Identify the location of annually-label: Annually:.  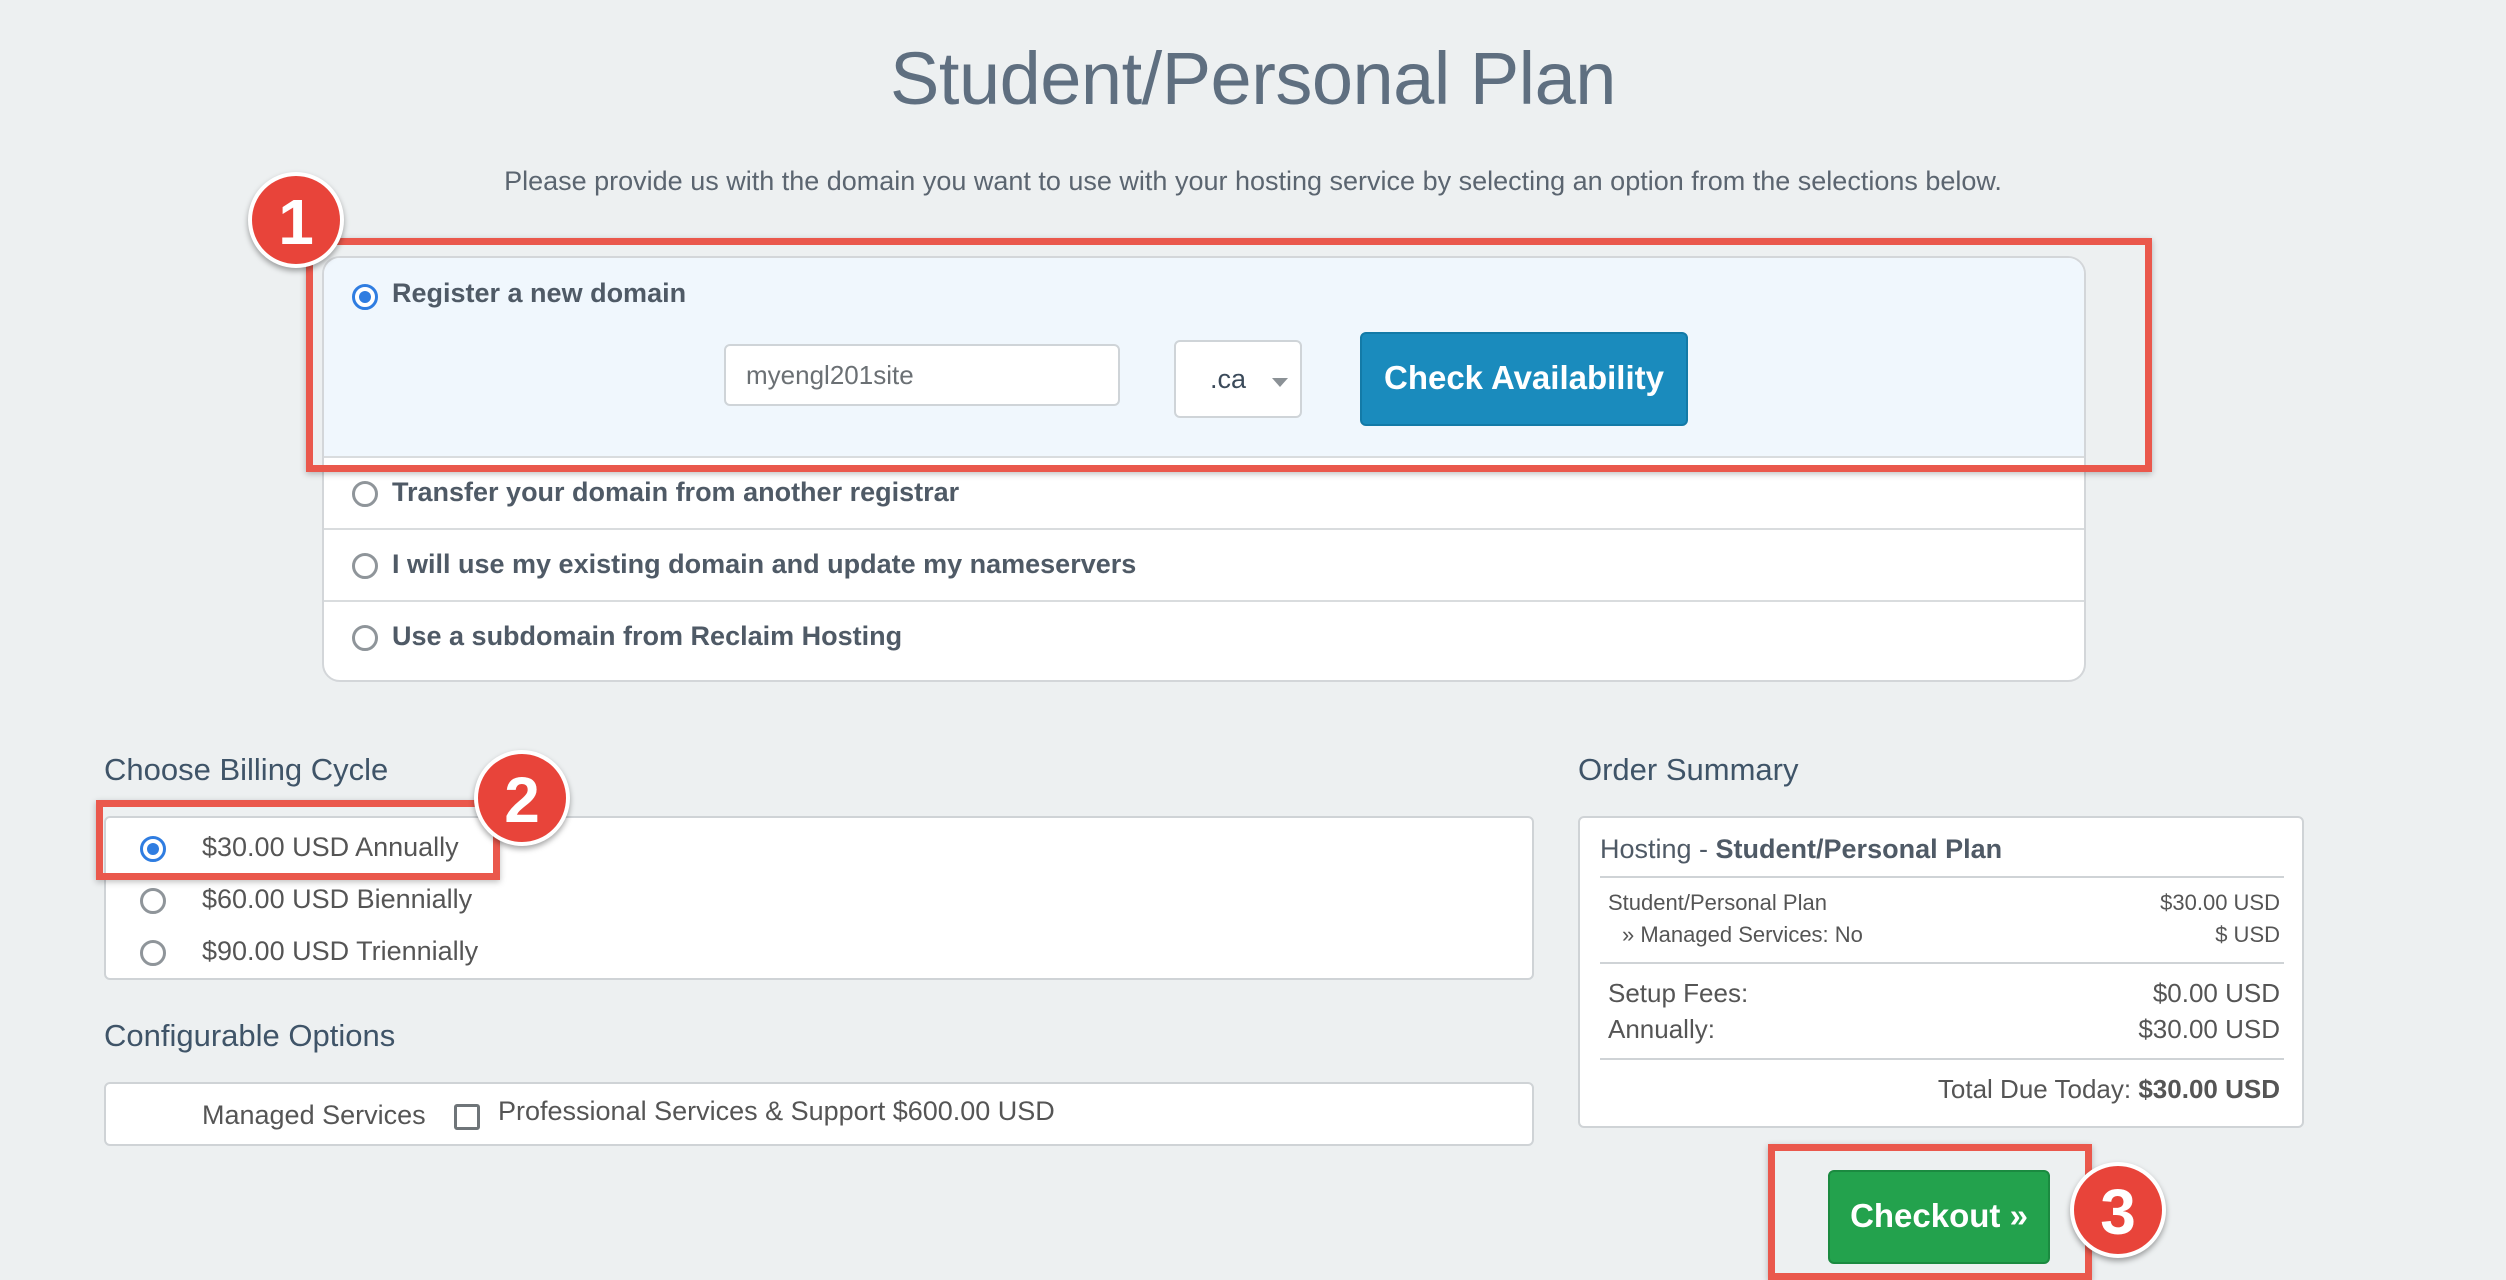
(1661, 1029).